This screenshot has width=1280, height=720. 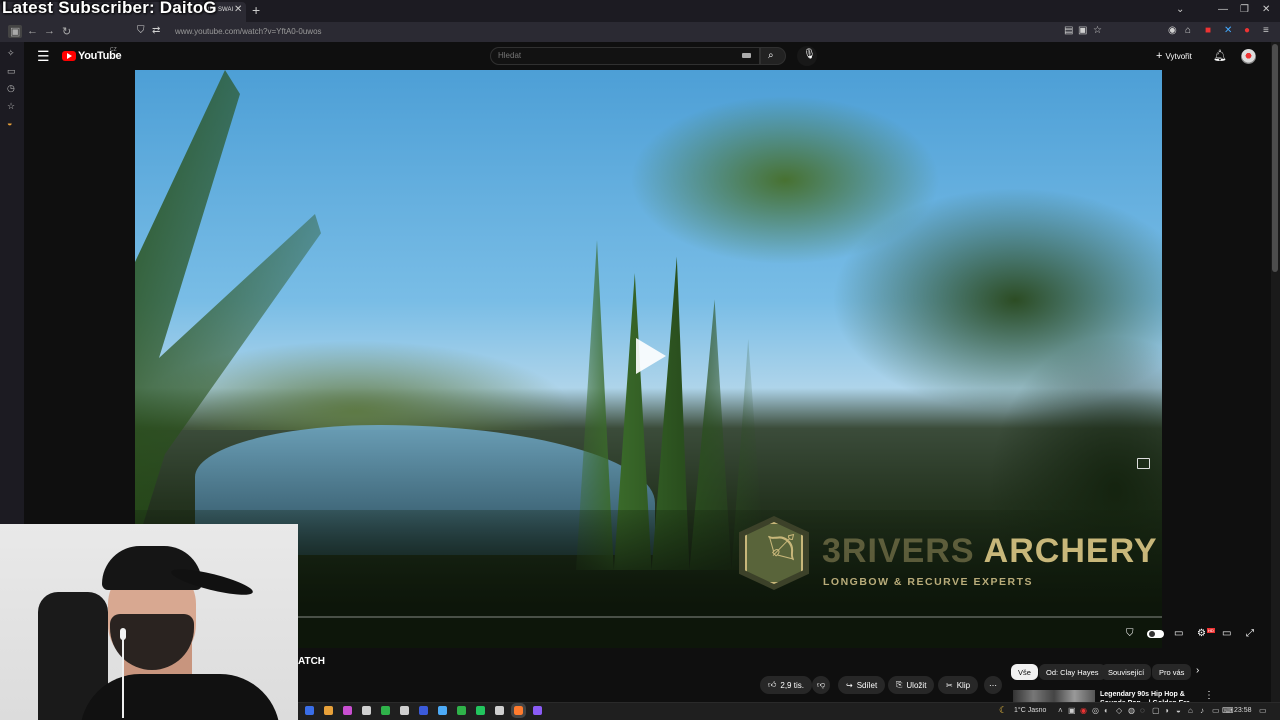 What do you see at coordinates (1275, 158) in the screenshot?
I see `scrollbar-thumb` at bounding box center [1275, 158].